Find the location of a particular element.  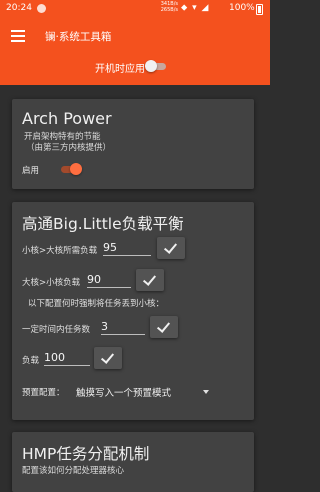

task-count-label: 一定时间内任务数 is located at coordinates (56, 330).